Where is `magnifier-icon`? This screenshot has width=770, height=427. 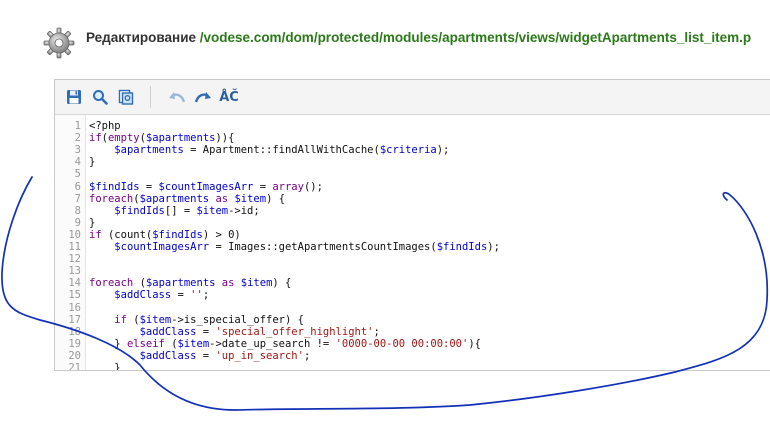
magnifier-icon is located at coordinates (100, 97).